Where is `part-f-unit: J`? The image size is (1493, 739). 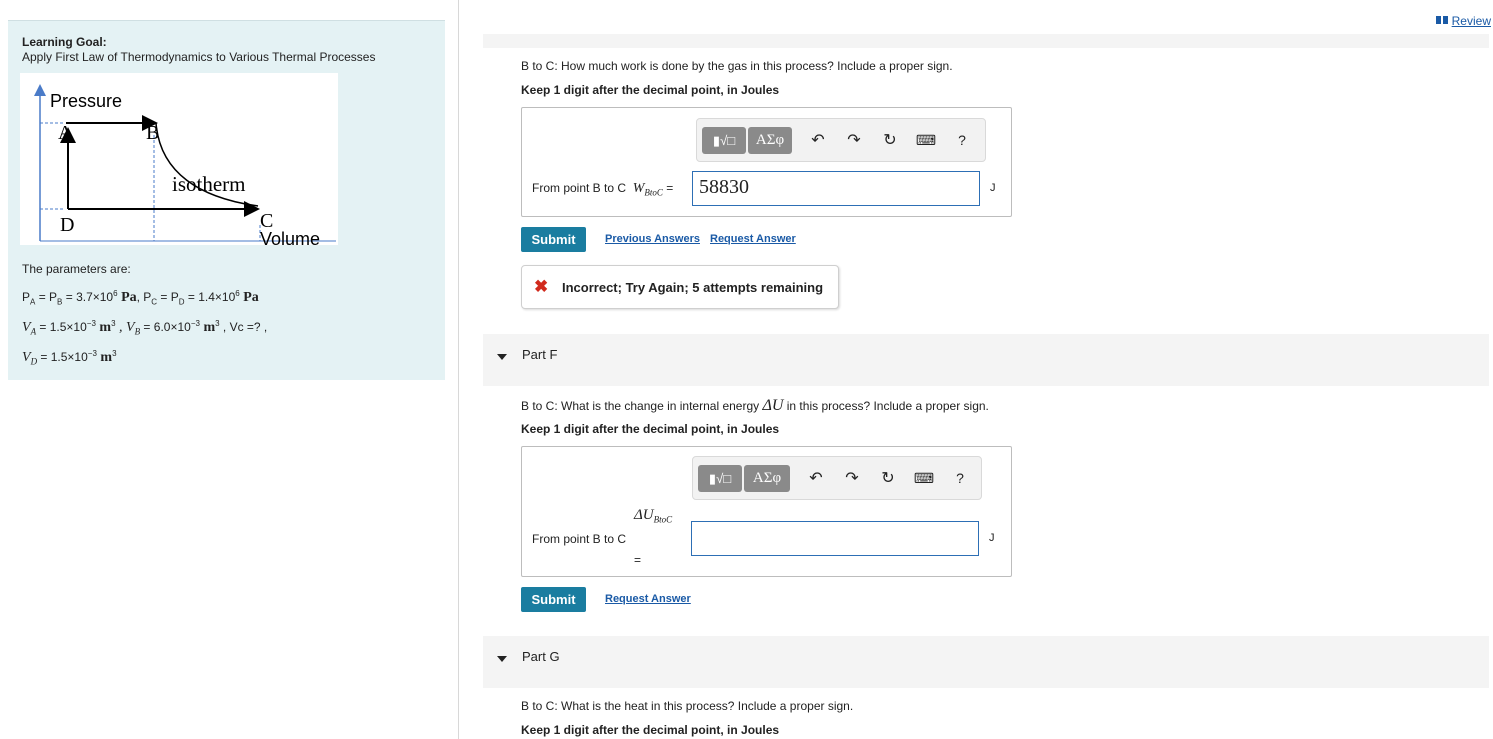 part-f-unit: J is located at coordinates (992, 538).